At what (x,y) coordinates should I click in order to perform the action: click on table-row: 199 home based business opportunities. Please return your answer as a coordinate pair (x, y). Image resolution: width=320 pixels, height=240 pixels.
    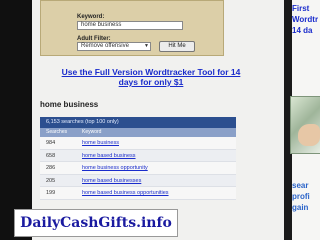
    Looking at the image, I should click on (138, 193).